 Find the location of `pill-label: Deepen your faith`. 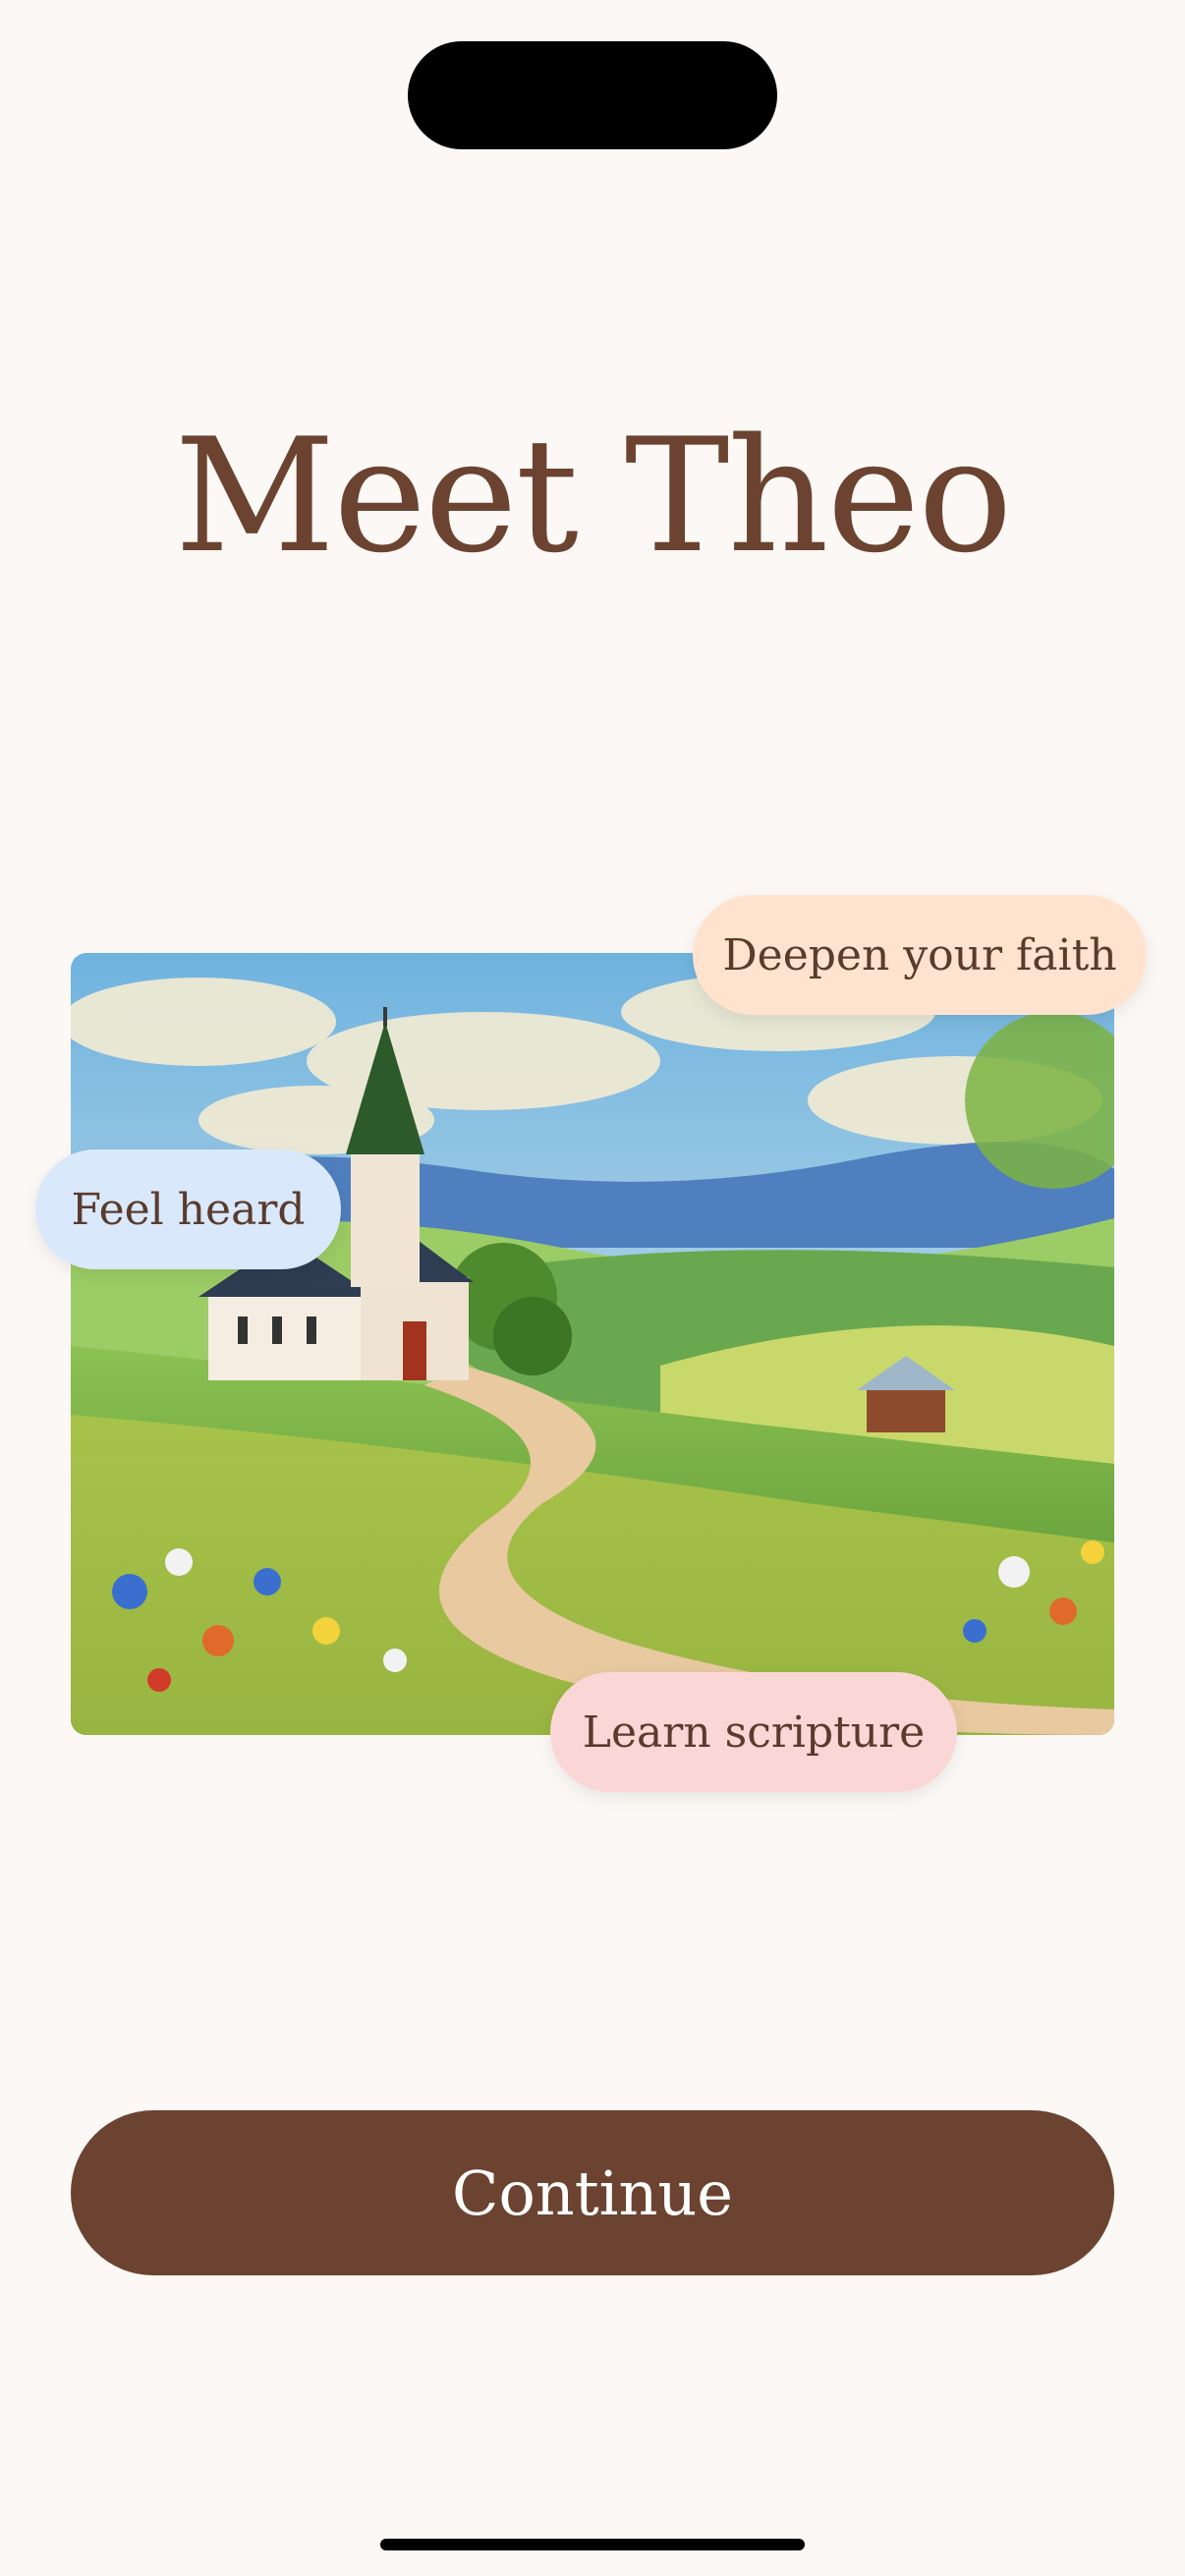

pill-label: Deepen your faith is located at coordinates (920, 954).